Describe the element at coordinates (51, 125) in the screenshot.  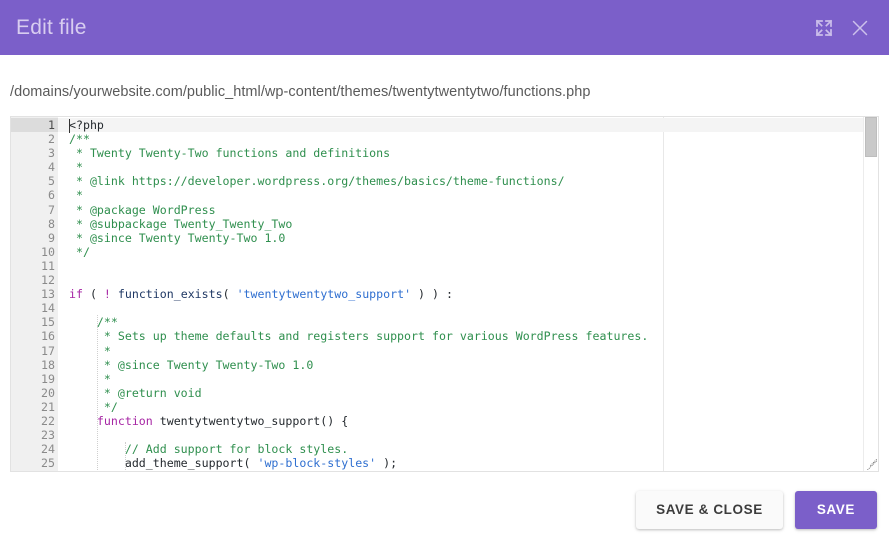
I see `line-number-text: 1` at that location.